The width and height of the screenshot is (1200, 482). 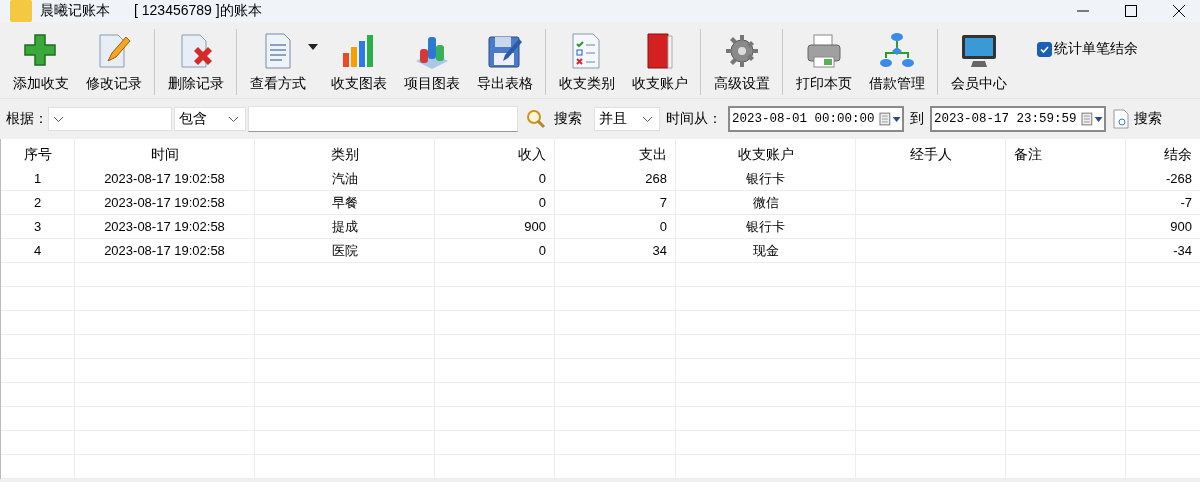 What do you see at coordinates (765, 202) in the screenshot?
I see `table-cell: 微信` at bounding box center [765, 202].